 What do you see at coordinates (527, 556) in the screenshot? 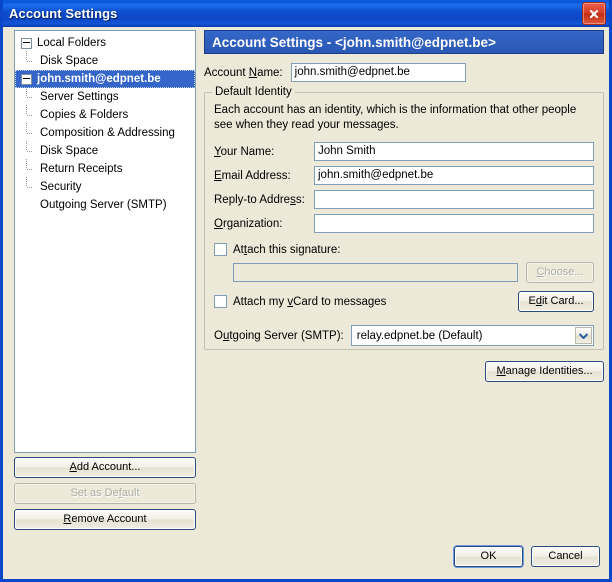
I see `dialog-buttons: OK Cancel` at bounding box center [527, 556].